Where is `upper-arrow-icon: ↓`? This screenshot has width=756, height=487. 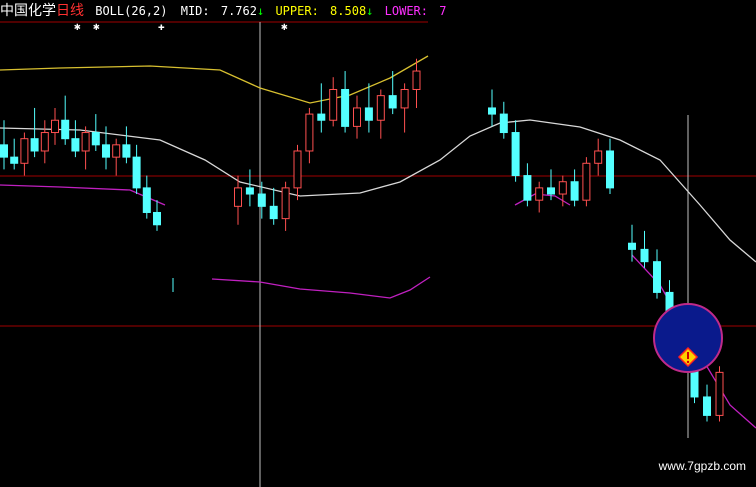 upper-arrow-icon: ↓ is located at coordinates (370, 11).